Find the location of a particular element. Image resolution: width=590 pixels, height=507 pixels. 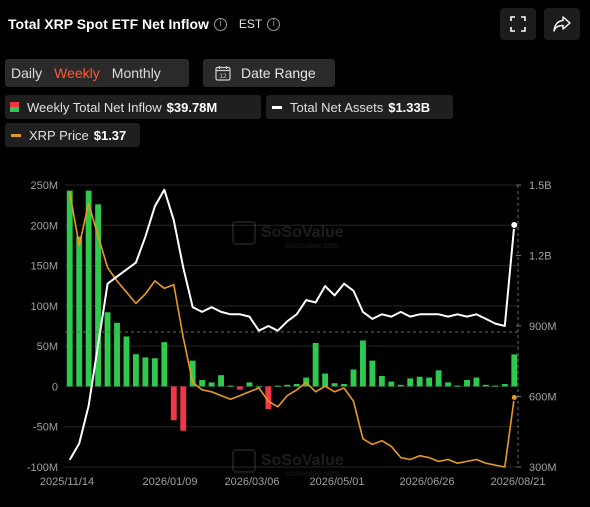

y-left-tick-label: -100M is located at coordinates (42, 468).